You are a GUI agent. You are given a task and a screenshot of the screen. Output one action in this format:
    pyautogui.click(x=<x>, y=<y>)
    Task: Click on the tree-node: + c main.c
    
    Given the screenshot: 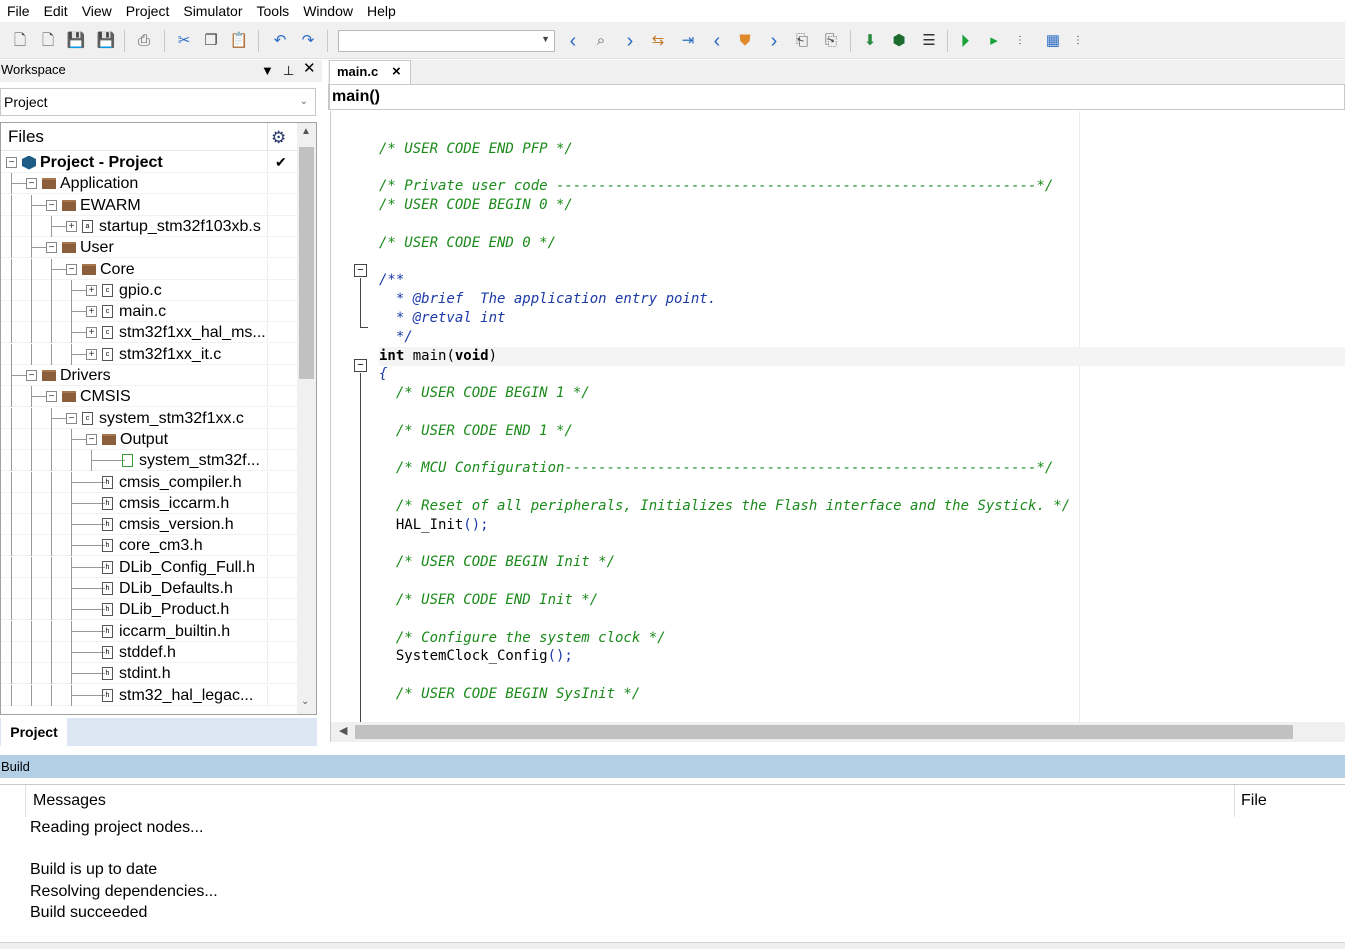 What is the action you would take?
    pyautogui.click(x=126, y=311)
    